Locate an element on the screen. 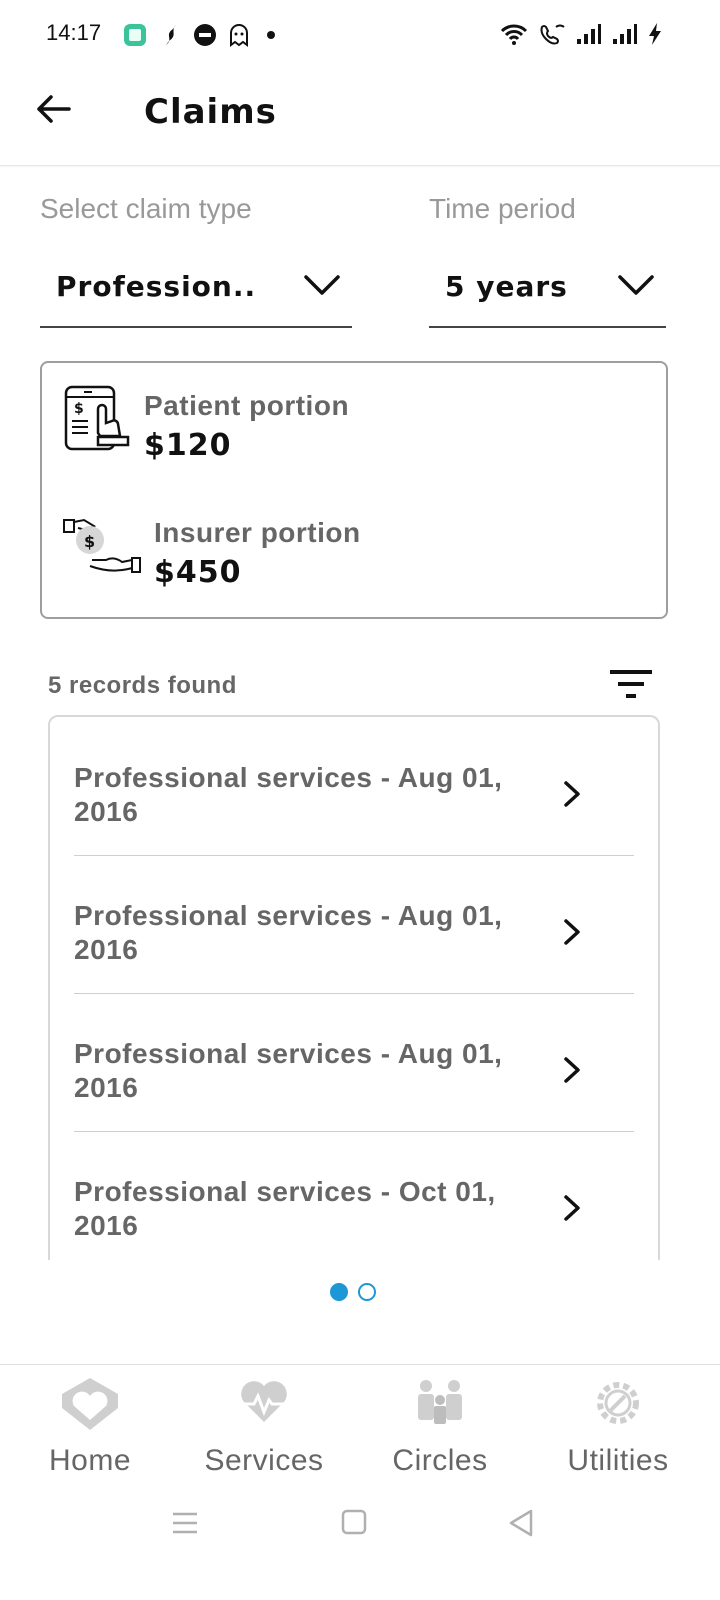 The width and height of the screenshot is (720, 1600). filter-button is located at coordinates (631, 686).